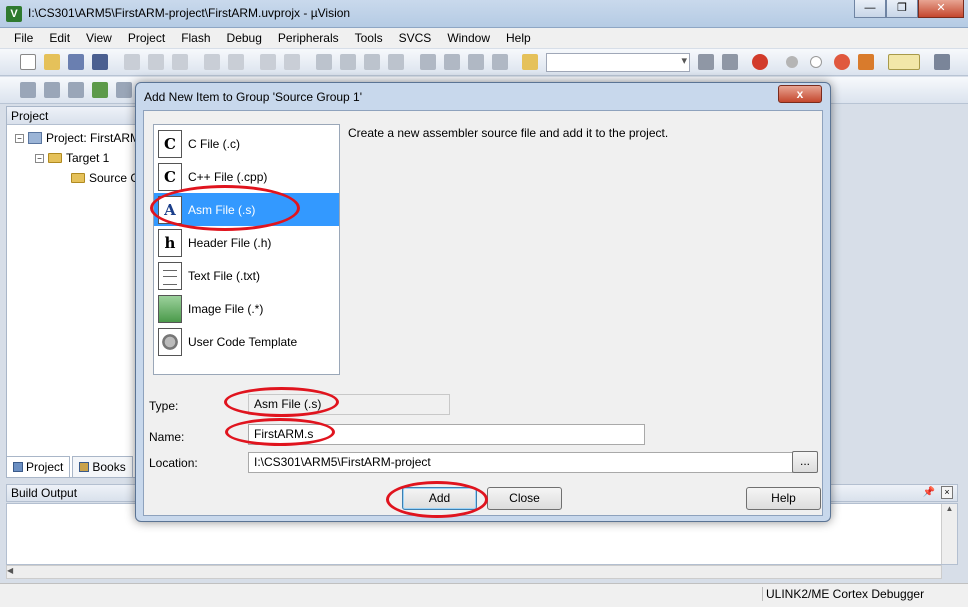 The image size is (968, 607). I want to click on next-bookmark-icon, so click(372, 62).